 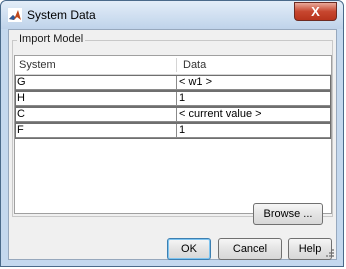 I want to click on close-icon: X, so click(x=315, y=11).